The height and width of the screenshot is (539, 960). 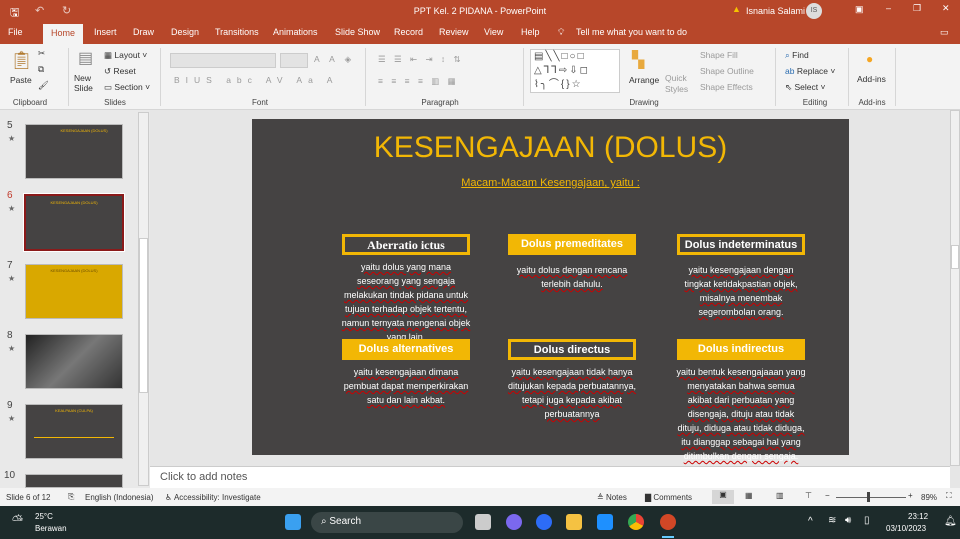 I want to click on wifi-icon: ≋, so click(x=832, y=520).